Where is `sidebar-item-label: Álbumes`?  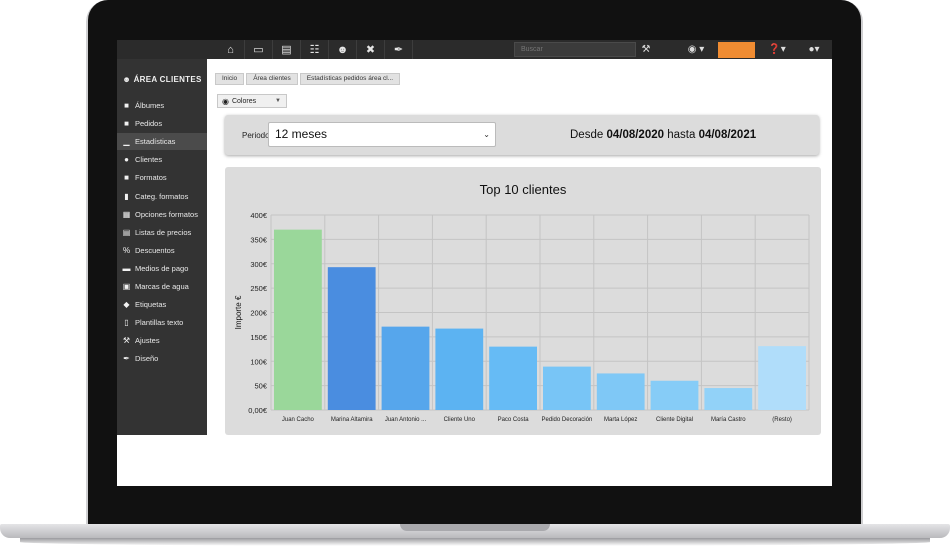 sidebar-item-label: Álbumes is located at coordinates (150, 105).